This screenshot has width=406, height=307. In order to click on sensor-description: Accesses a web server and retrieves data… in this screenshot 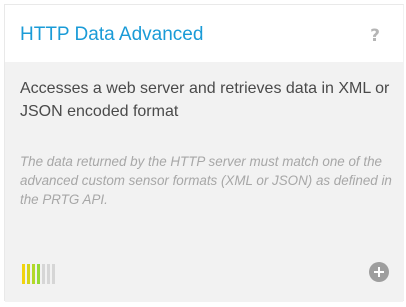, I will do `click(205, 100)`.